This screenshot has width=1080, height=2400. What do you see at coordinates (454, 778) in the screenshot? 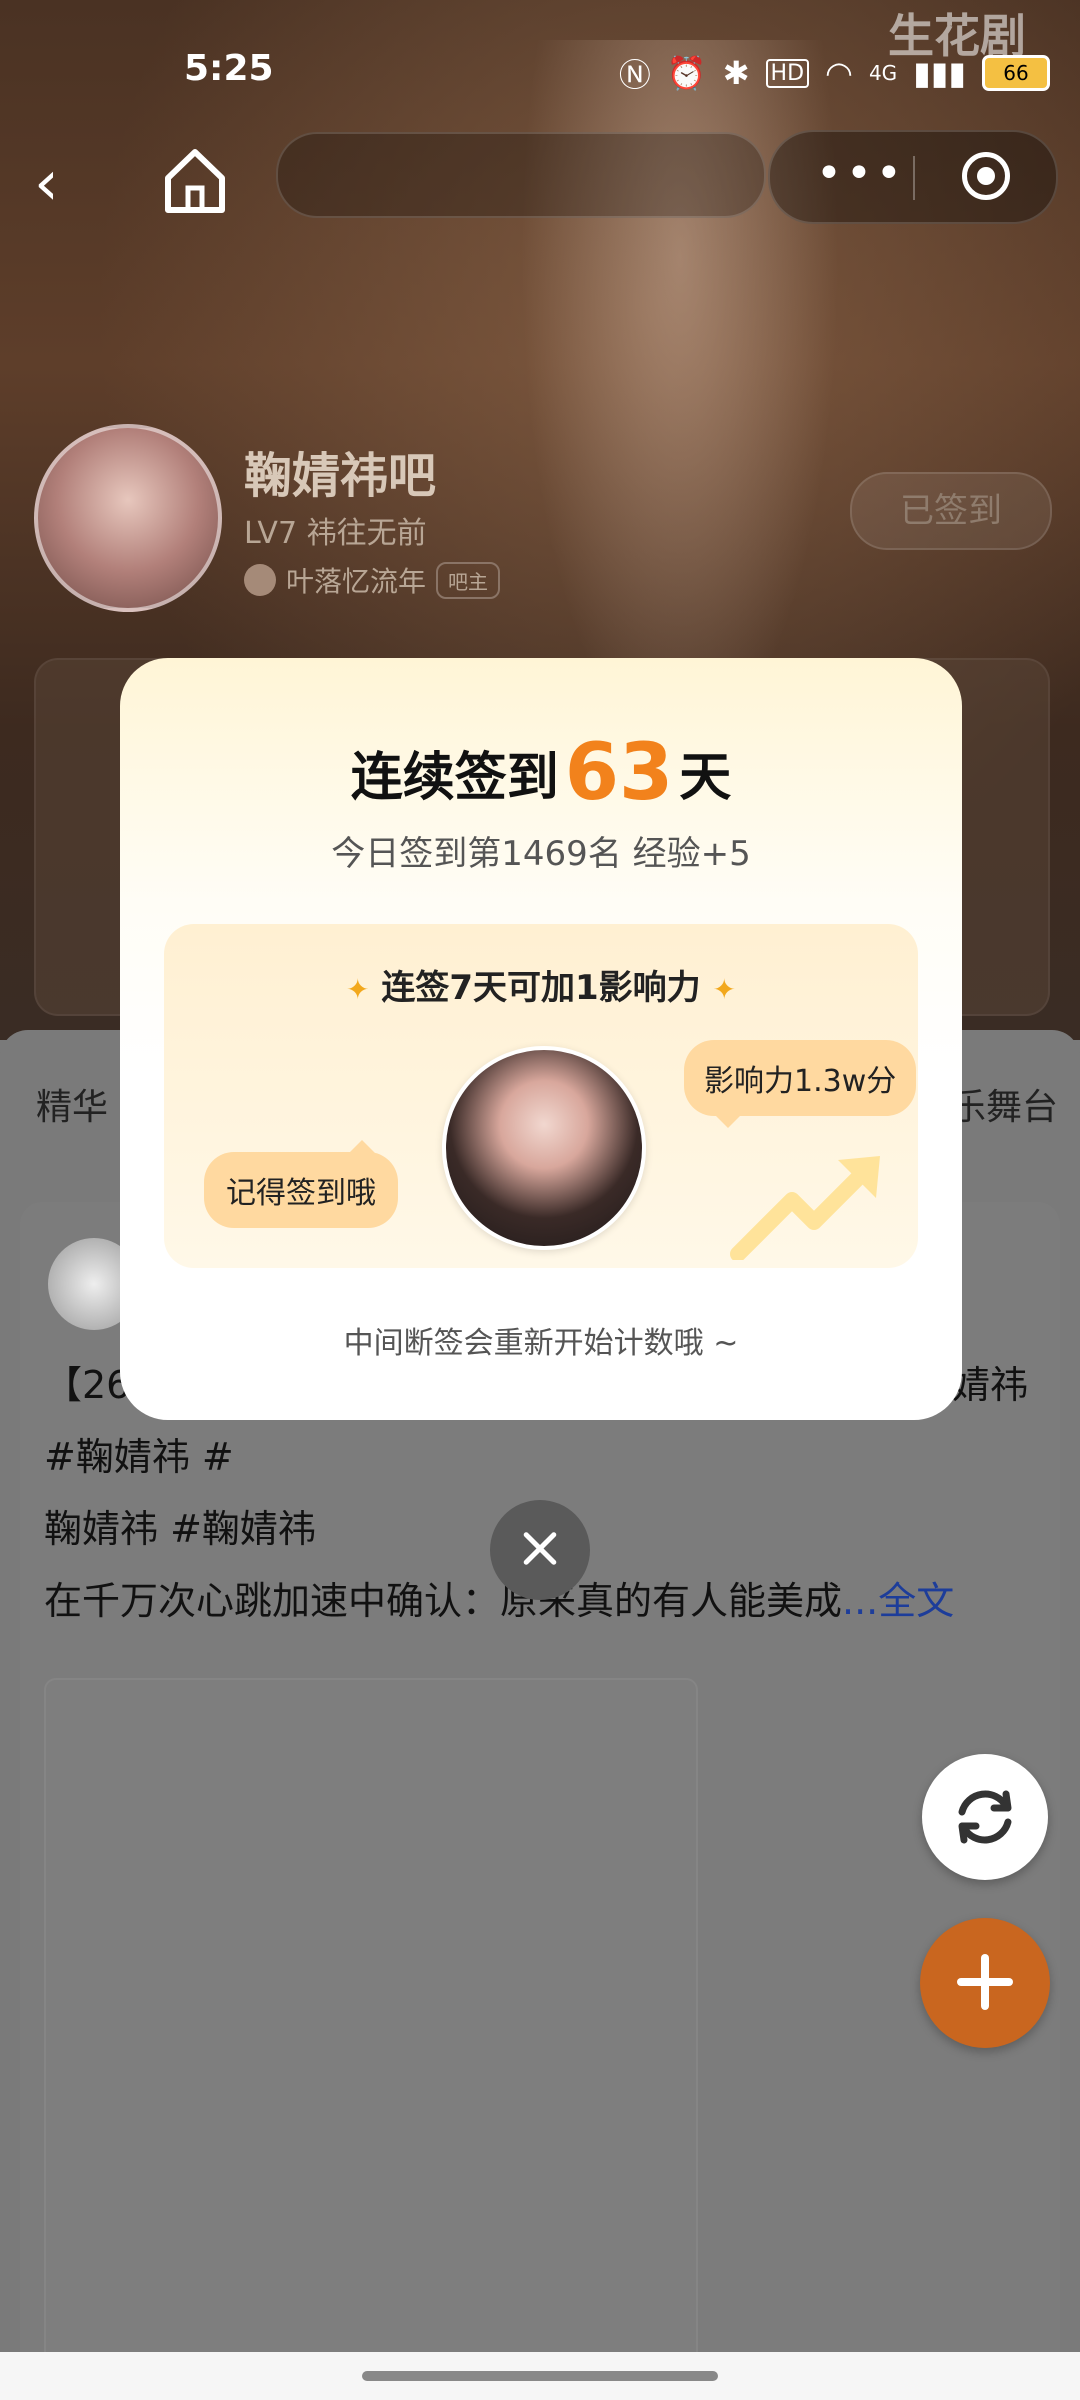
I see `modal-title-prefix: 连续签到` at bounding box center [454, 778].